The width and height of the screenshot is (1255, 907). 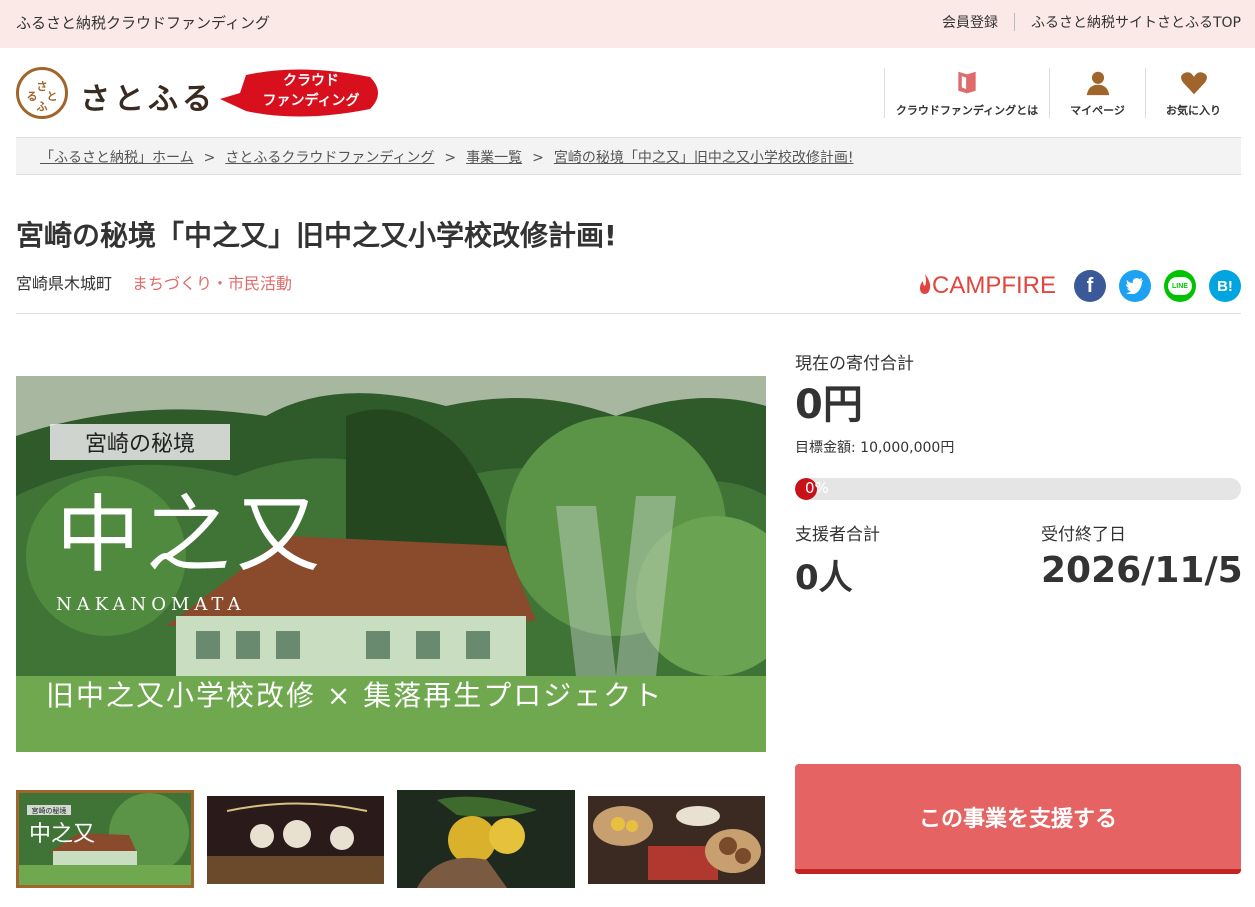 What do you see at coordinates (704, 158) in the screenshot?
I see `breadcrumb-current: 宮崎の秘境「中之又」旧中之又小学校改修計画!` at bounding box center [704, 158].